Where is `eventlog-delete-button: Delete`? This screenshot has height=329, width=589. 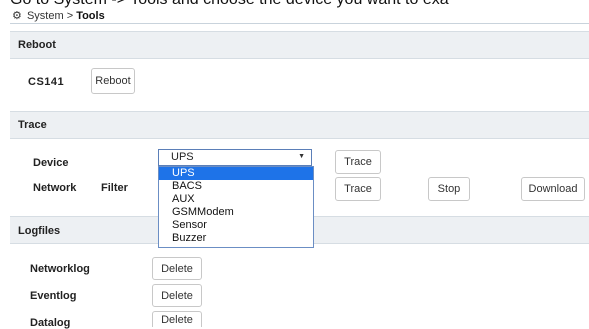
eventlog-delete-button: Delete is located at coordinates (177, 295).